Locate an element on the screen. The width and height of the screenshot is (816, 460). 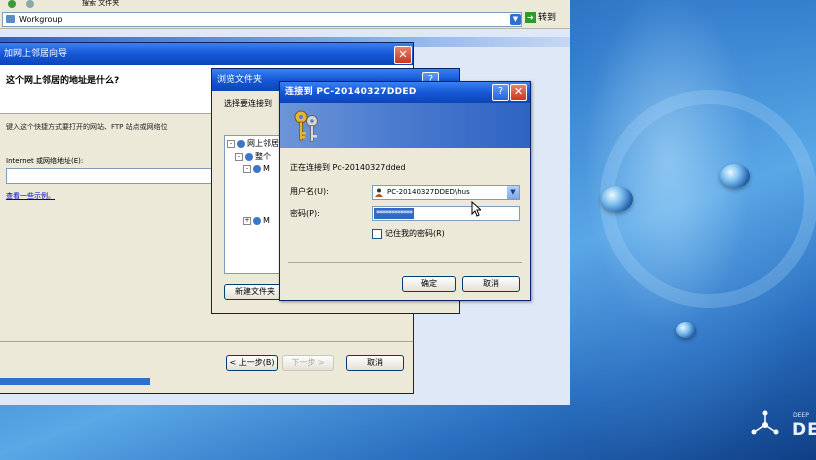
address-label: Internet 或网络地址(E): is located at coordinates (45, 161).